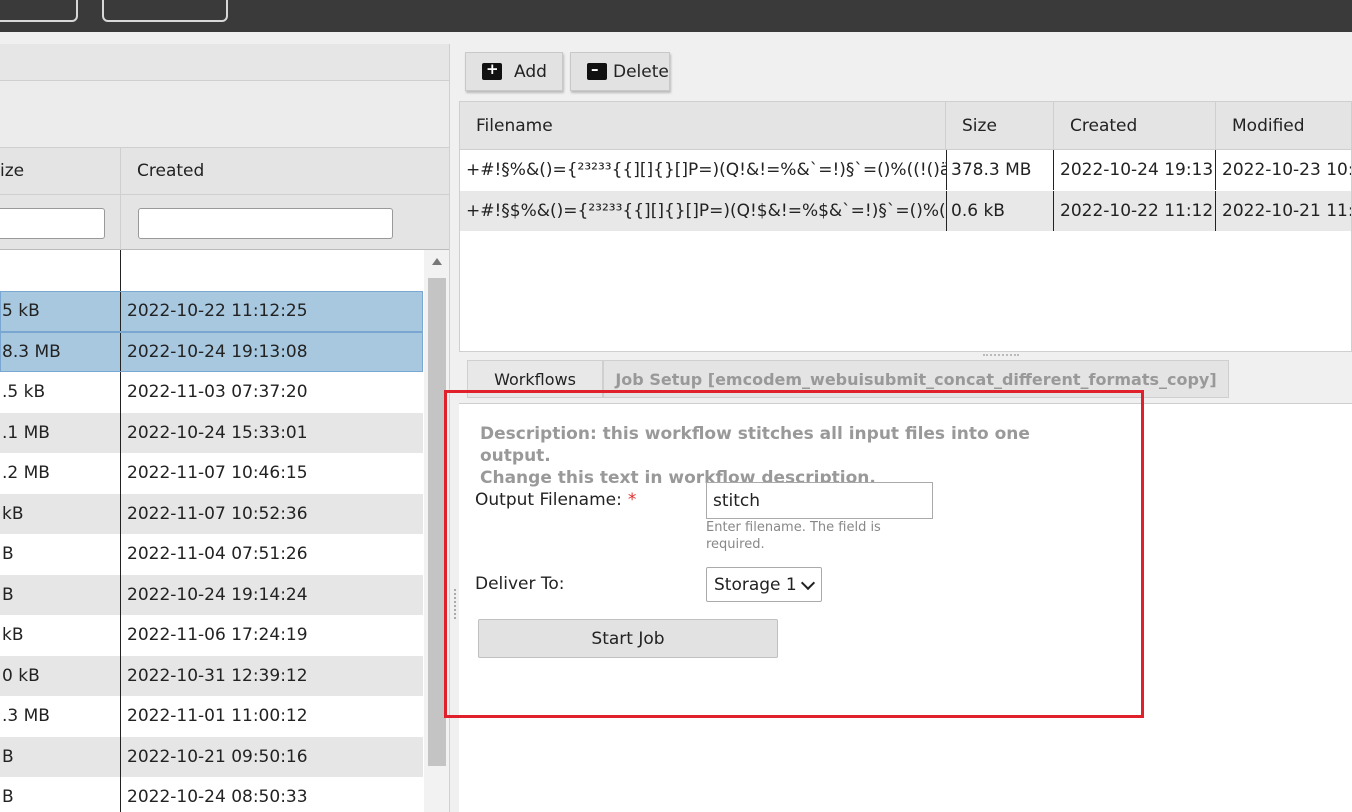 The width and height of the screenshot is (1352, 812). I want to click on required-marker: *, so click(632, 500).